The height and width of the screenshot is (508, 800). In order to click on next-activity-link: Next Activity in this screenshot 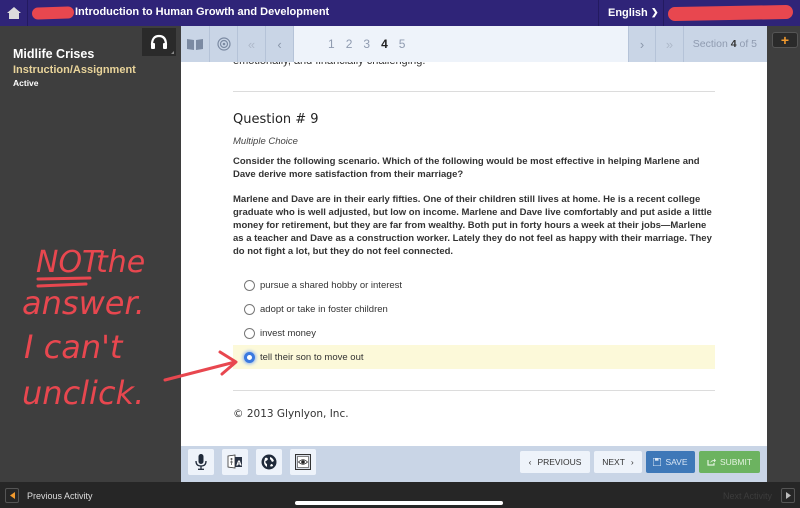, I will do `click(747, 496)`.